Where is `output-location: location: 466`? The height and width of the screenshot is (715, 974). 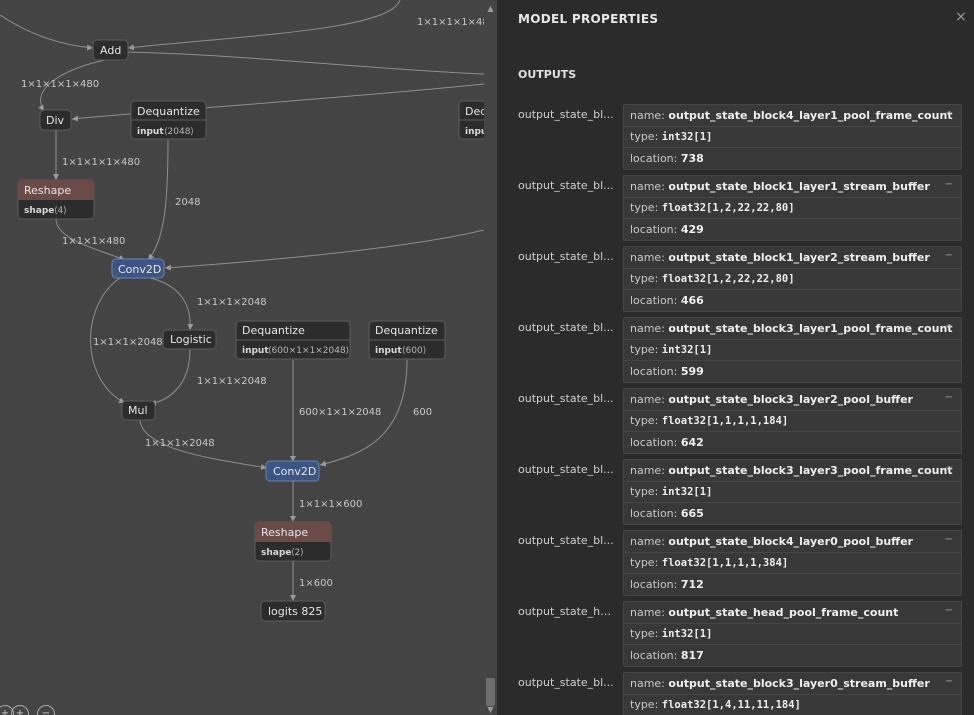 output-location: location: 466 is located at coordinates (667, 300).